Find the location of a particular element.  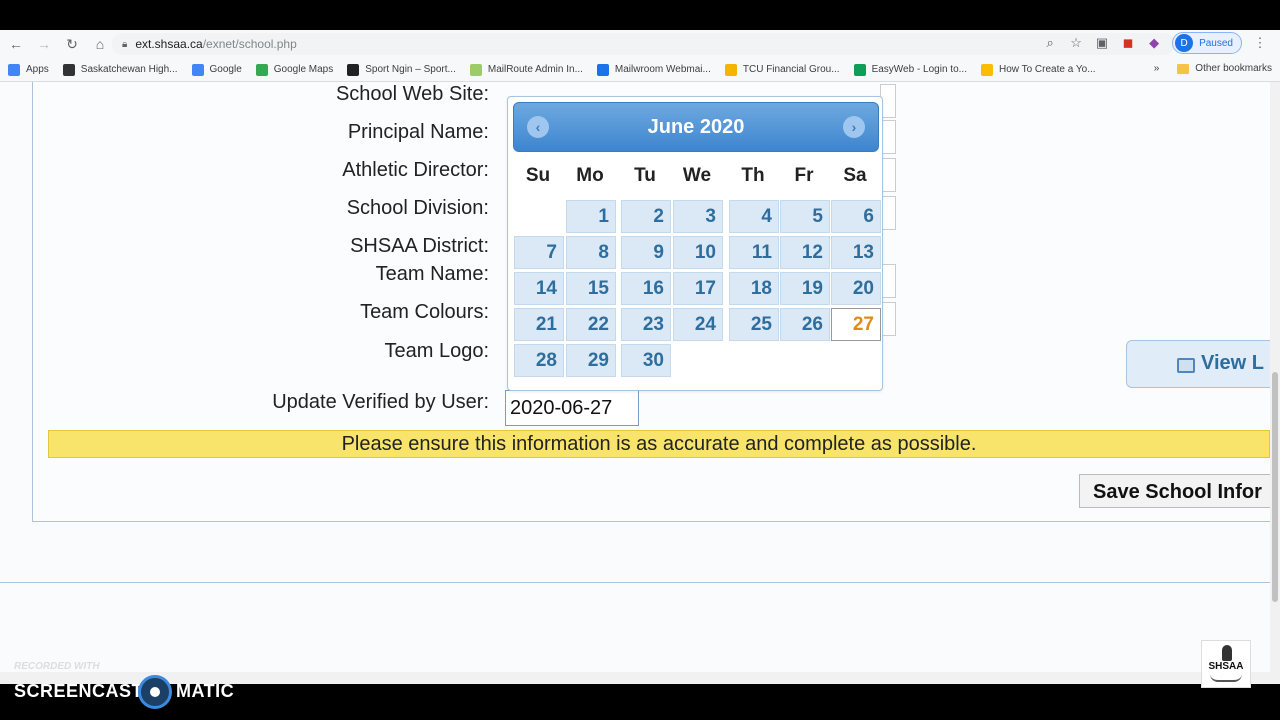

day-cell: 15 is located at coordinates (591, 288).